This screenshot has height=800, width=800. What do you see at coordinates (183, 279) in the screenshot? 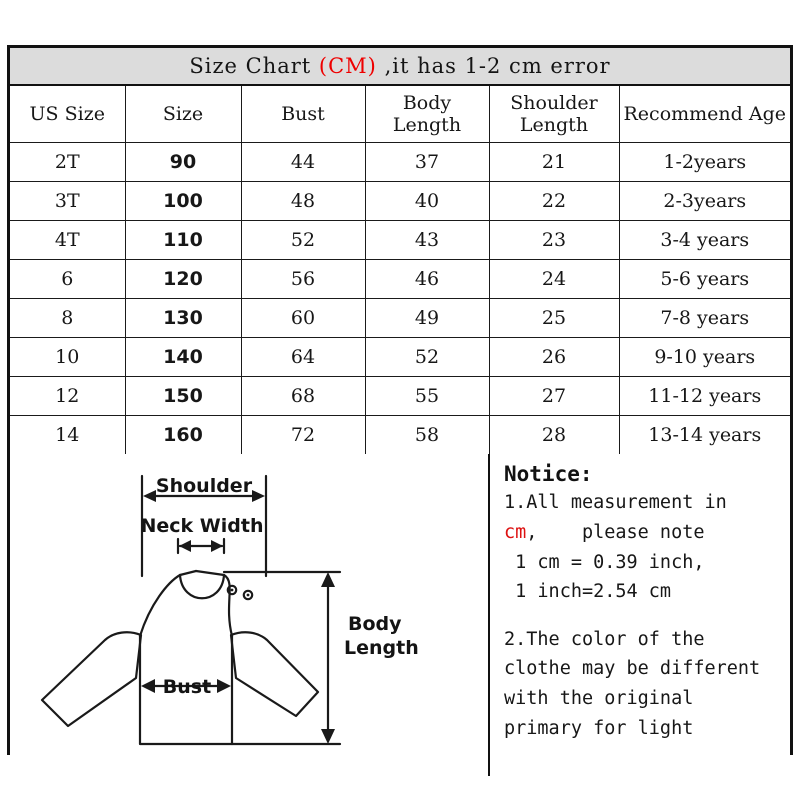
I see `cell-size: 120` at bounding box center [183, 279].